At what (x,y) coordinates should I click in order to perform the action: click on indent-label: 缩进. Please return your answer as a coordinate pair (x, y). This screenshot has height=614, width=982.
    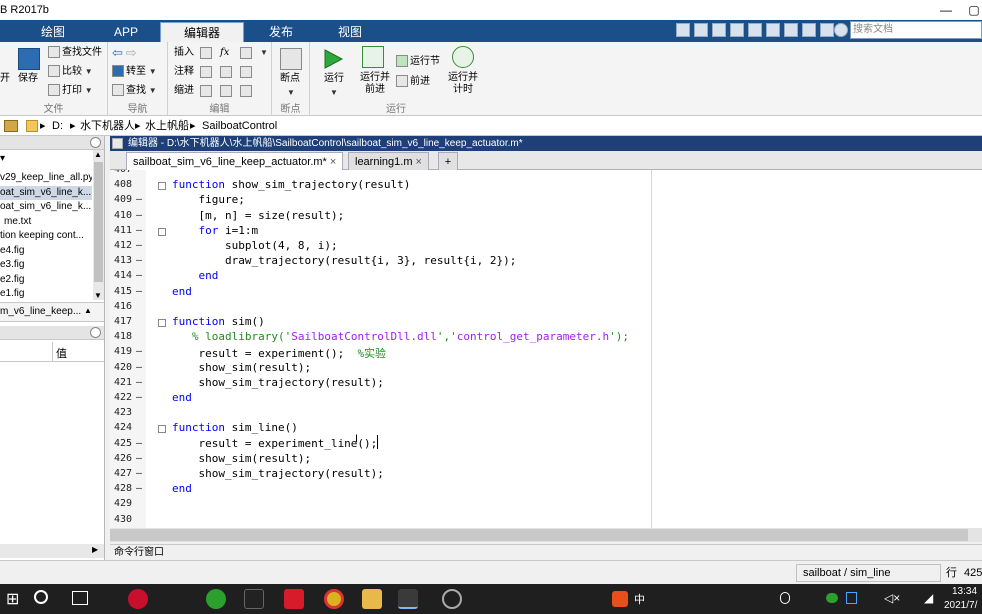
    Looking at the image, I should click on (184, 91).